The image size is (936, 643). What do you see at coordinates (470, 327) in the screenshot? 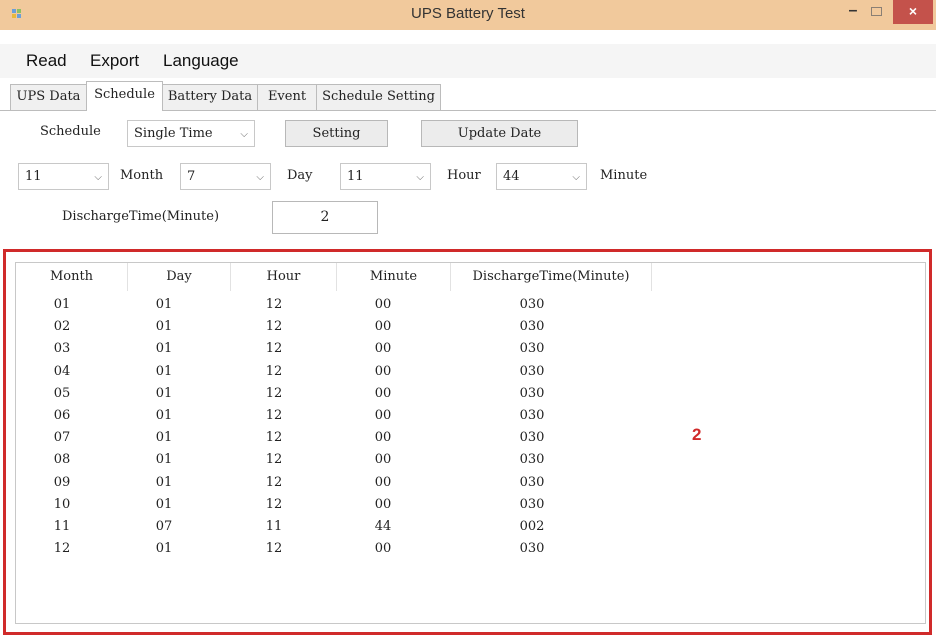
I see `table-row: 02 01 12 00 030` at bounding box center [470, 327].